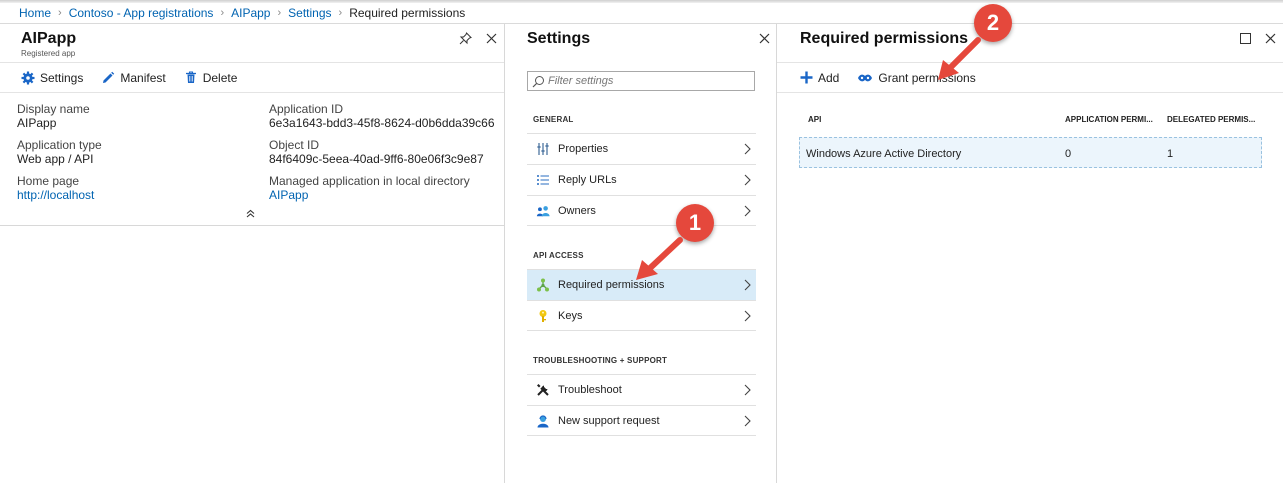  I want to click on grant-permissions-button-label: Grant permissions, so click(927, 77).